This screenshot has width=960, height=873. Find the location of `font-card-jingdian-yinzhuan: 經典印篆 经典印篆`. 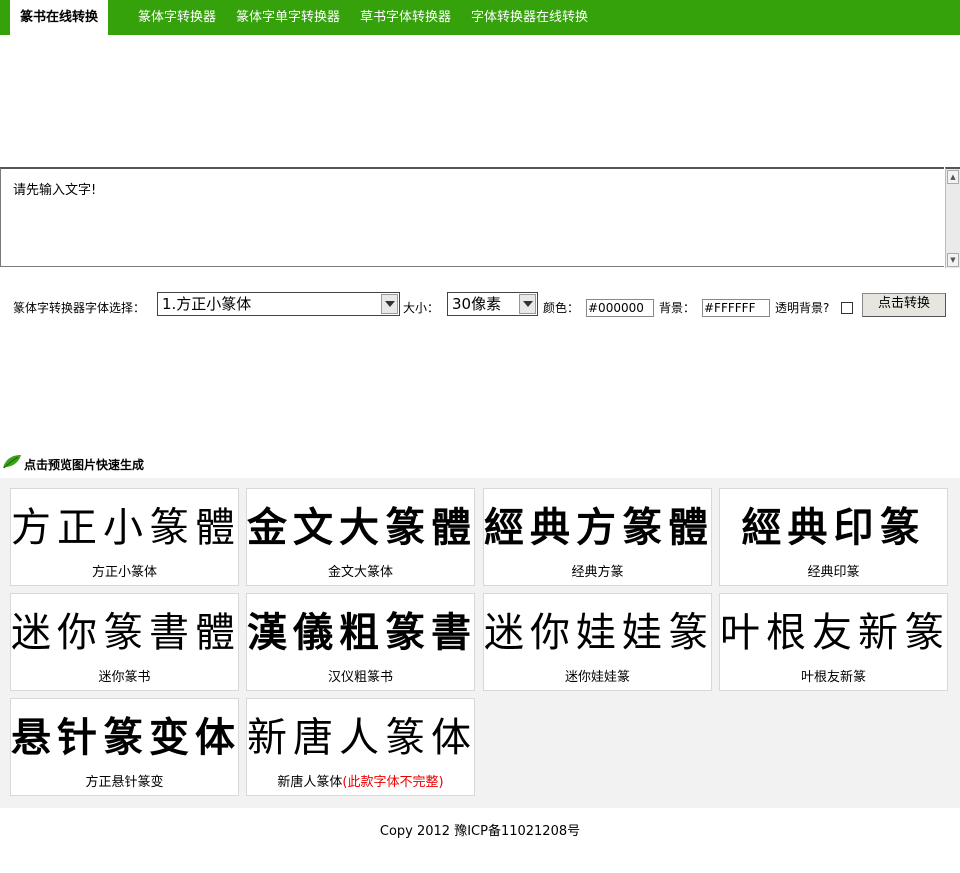

font-card-jingdian-yinzhuan: 經典印篆 经典印篆 is located at coordinates (833, 537).